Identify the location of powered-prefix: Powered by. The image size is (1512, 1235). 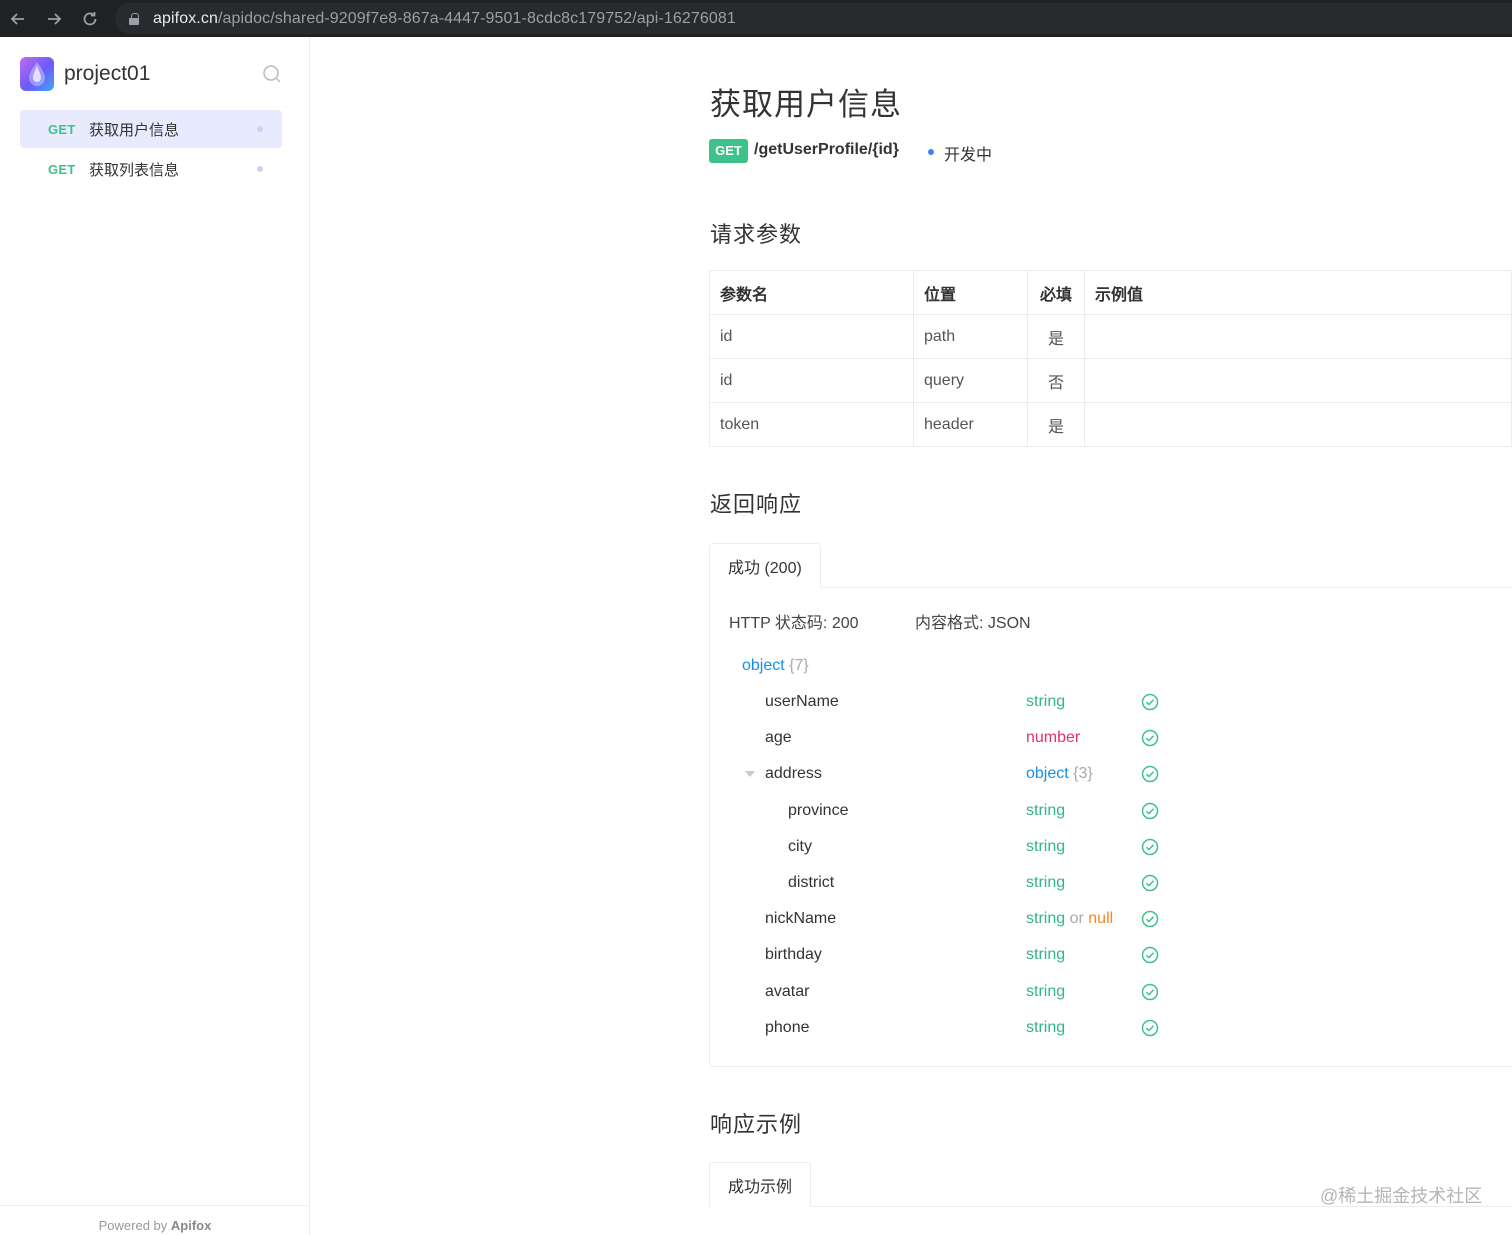
(133, 1225).